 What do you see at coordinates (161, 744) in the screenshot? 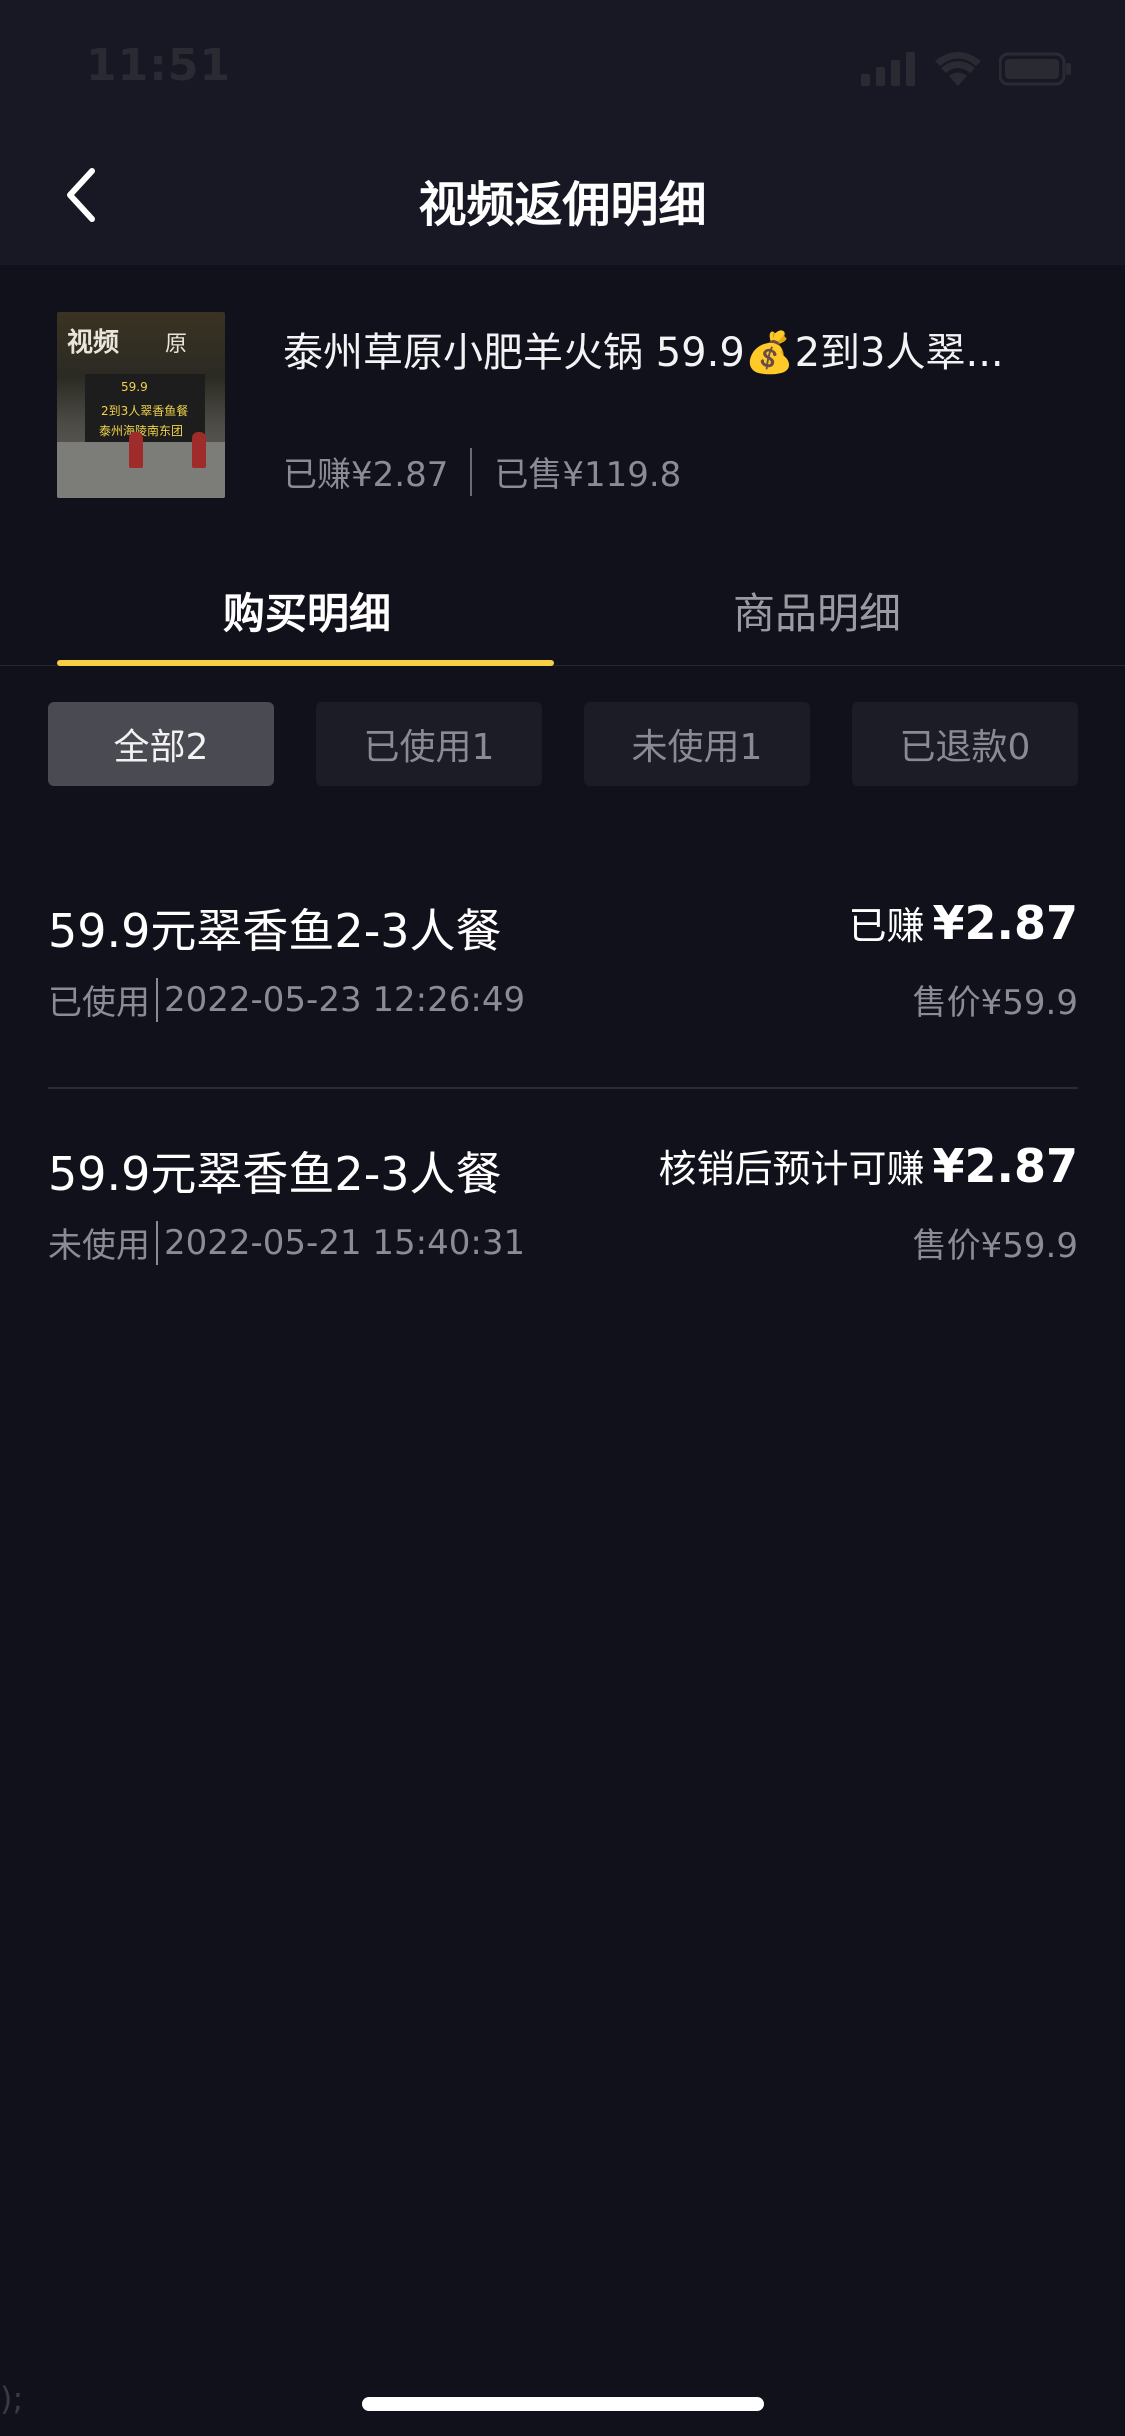
I see `filter-all: 全部2` at bounding box center [161, 744].